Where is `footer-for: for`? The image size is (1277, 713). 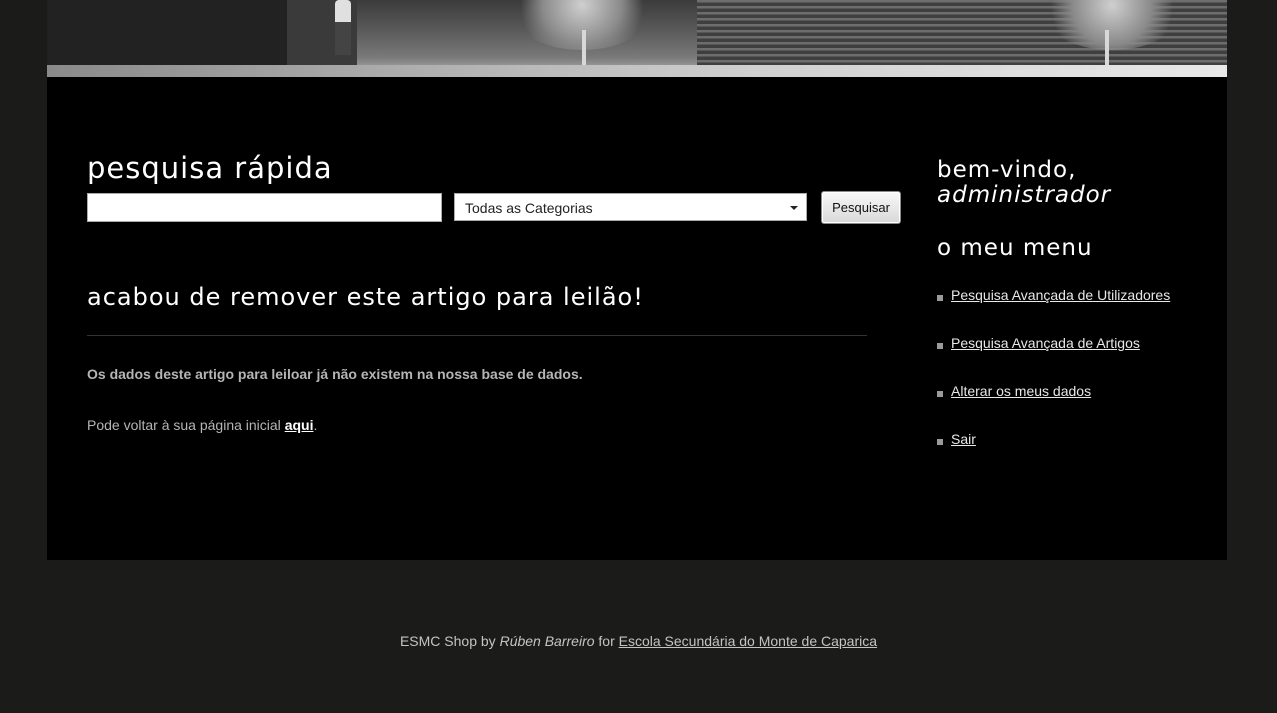 footer-for: for is located at coordinates (606, 641).